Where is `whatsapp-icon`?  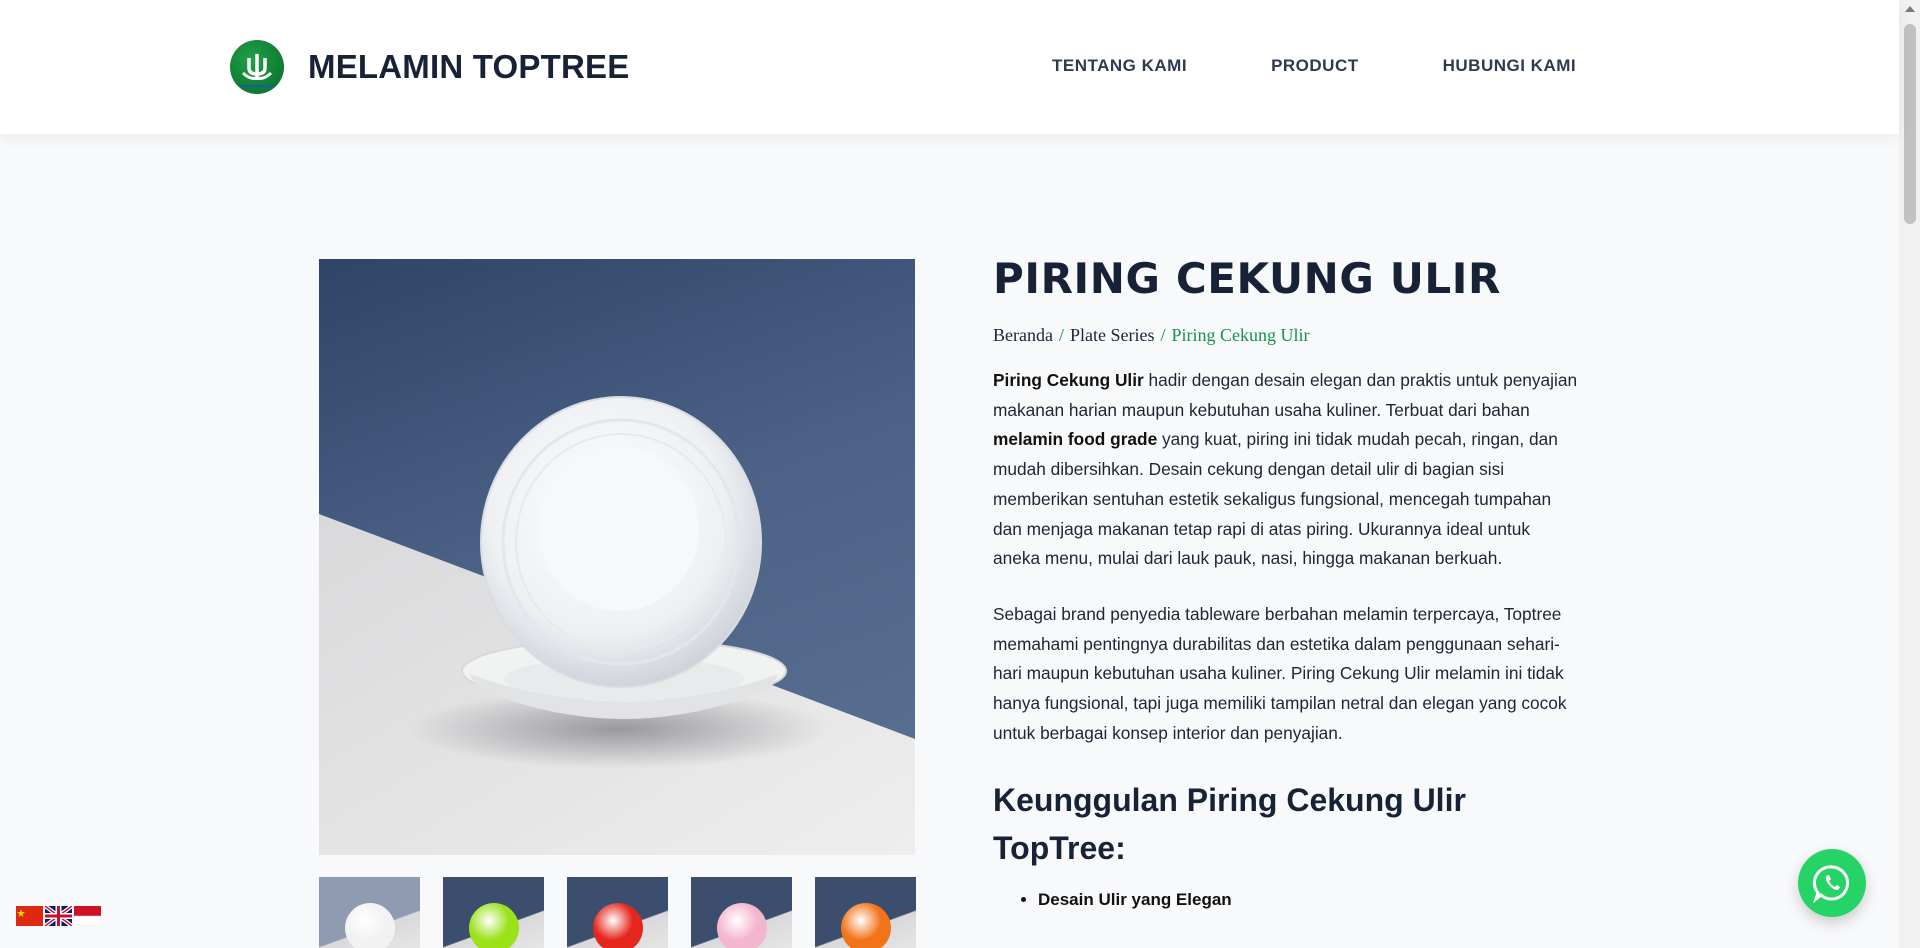
whatsapp-icon is located at coordinates (1831, 884).